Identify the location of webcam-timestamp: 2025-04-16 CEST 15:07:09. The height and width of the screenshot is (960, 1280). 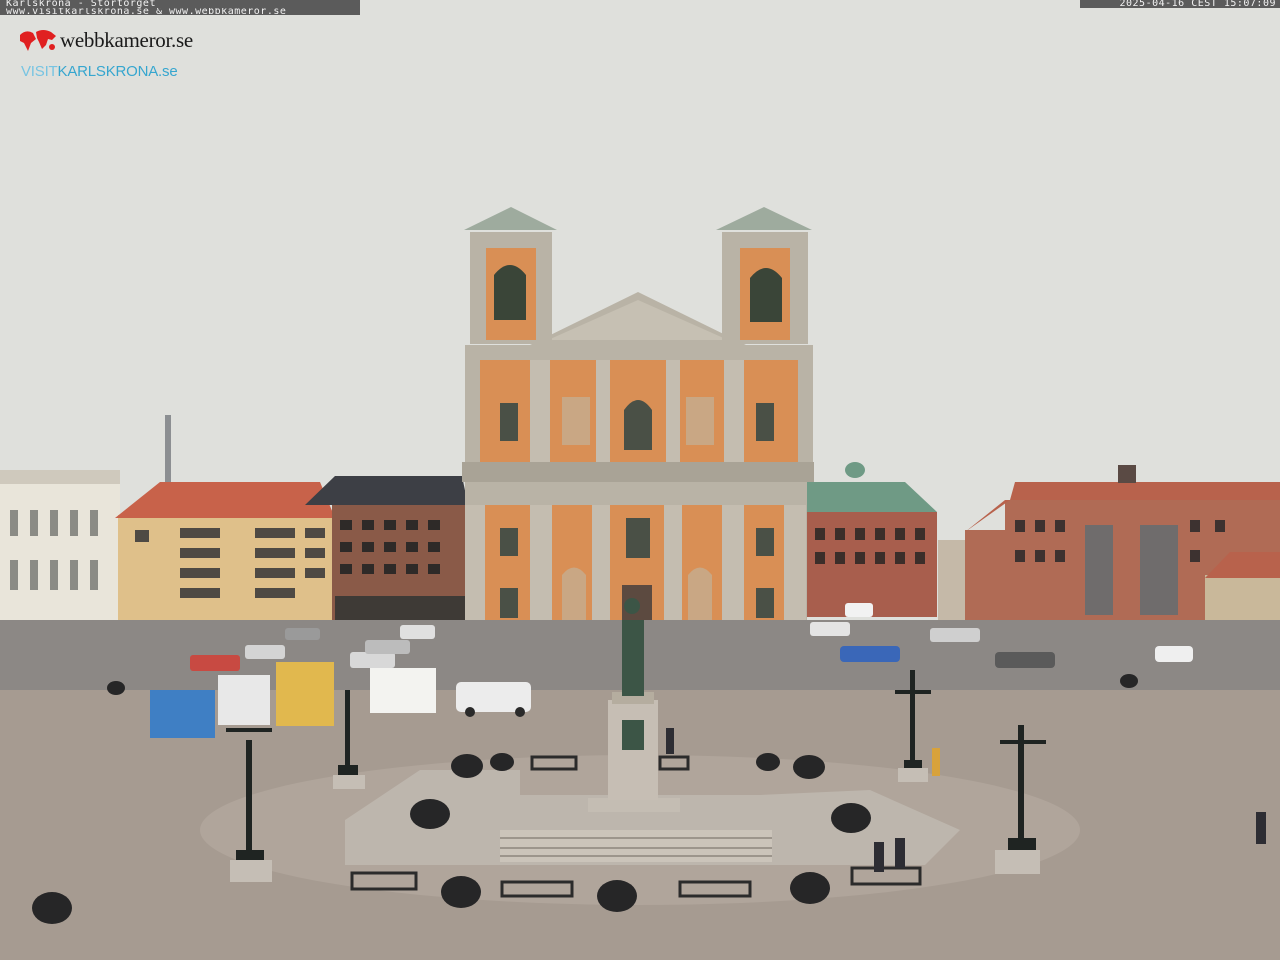
(1180, 4).